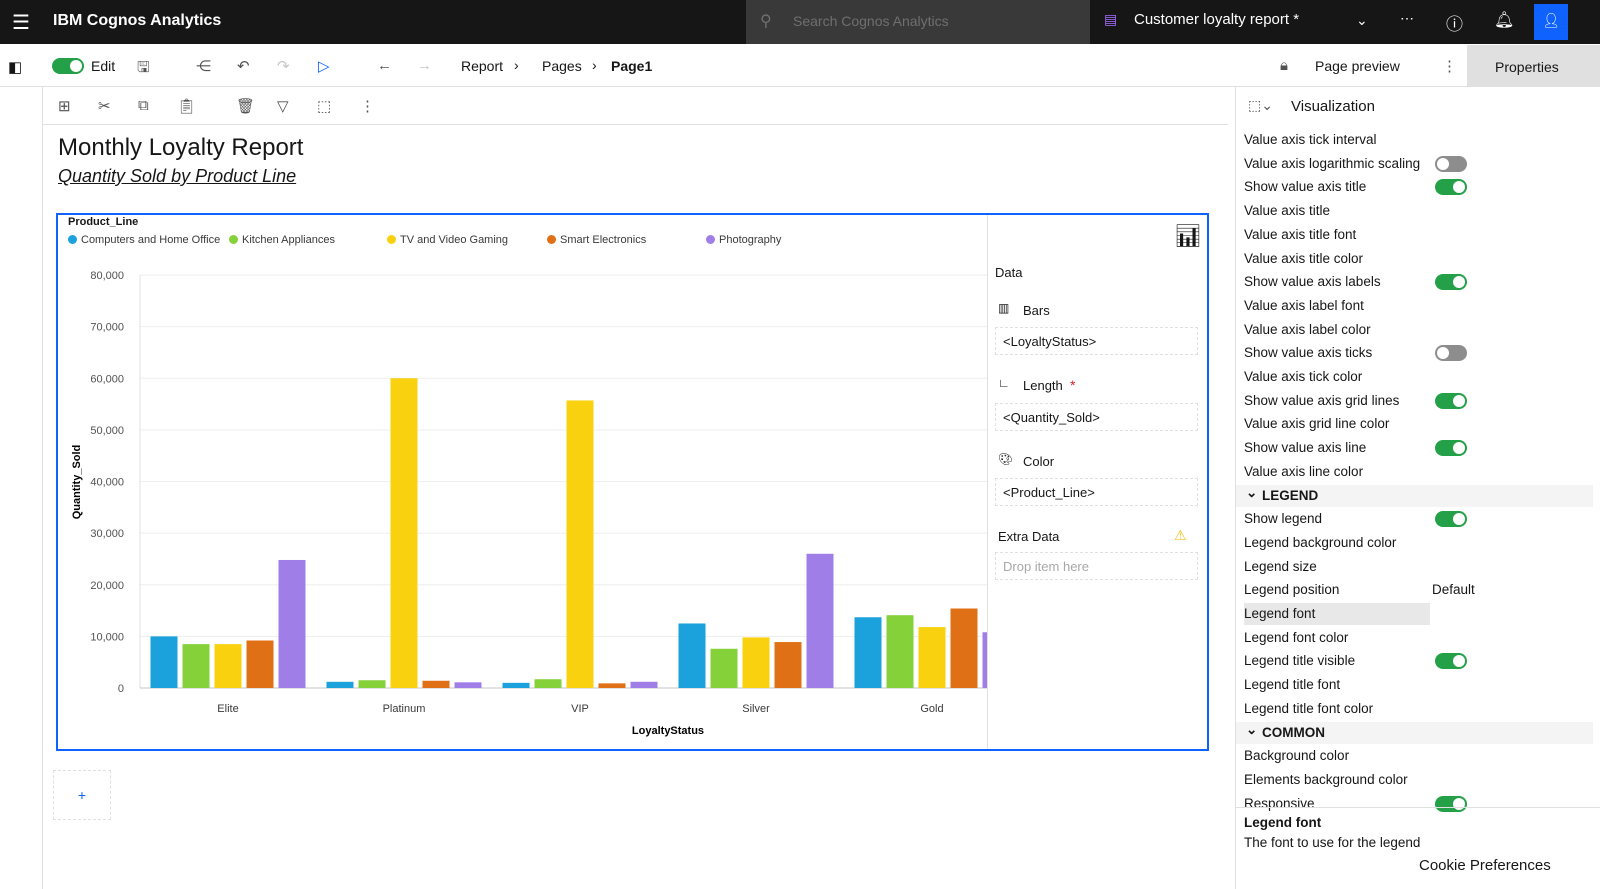  Describe the element at coordinates (107, 431) in the screenshot. I see `y-tick-label: 50,000` at that location.